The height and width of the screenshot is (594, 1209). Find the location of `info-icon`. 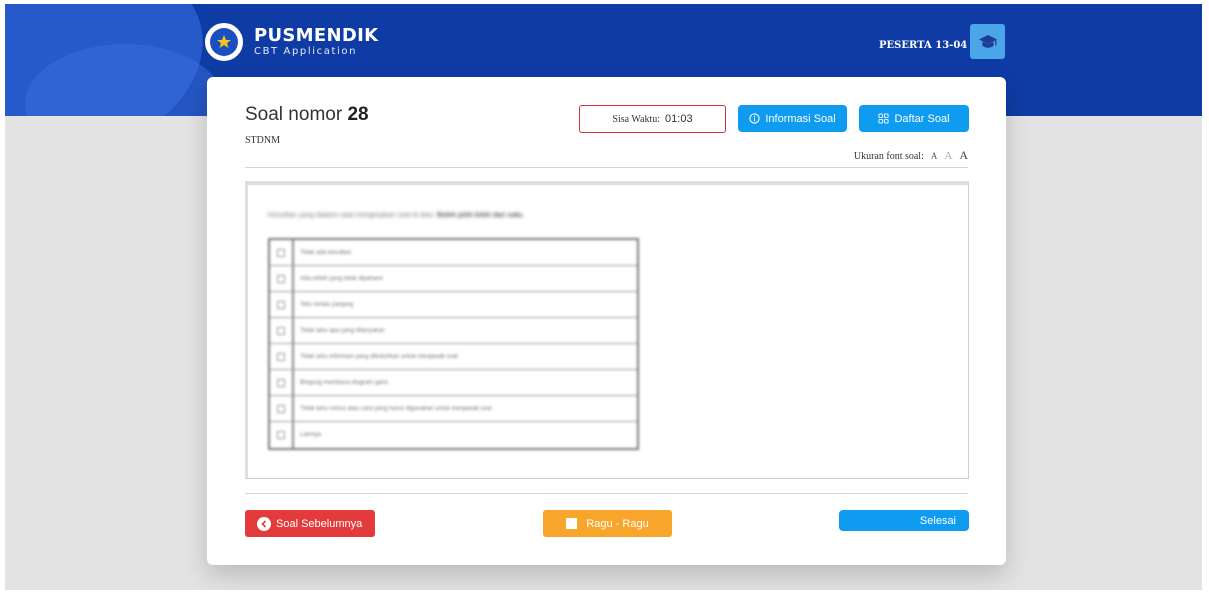

info-icon is located at coordinates (754, 118).